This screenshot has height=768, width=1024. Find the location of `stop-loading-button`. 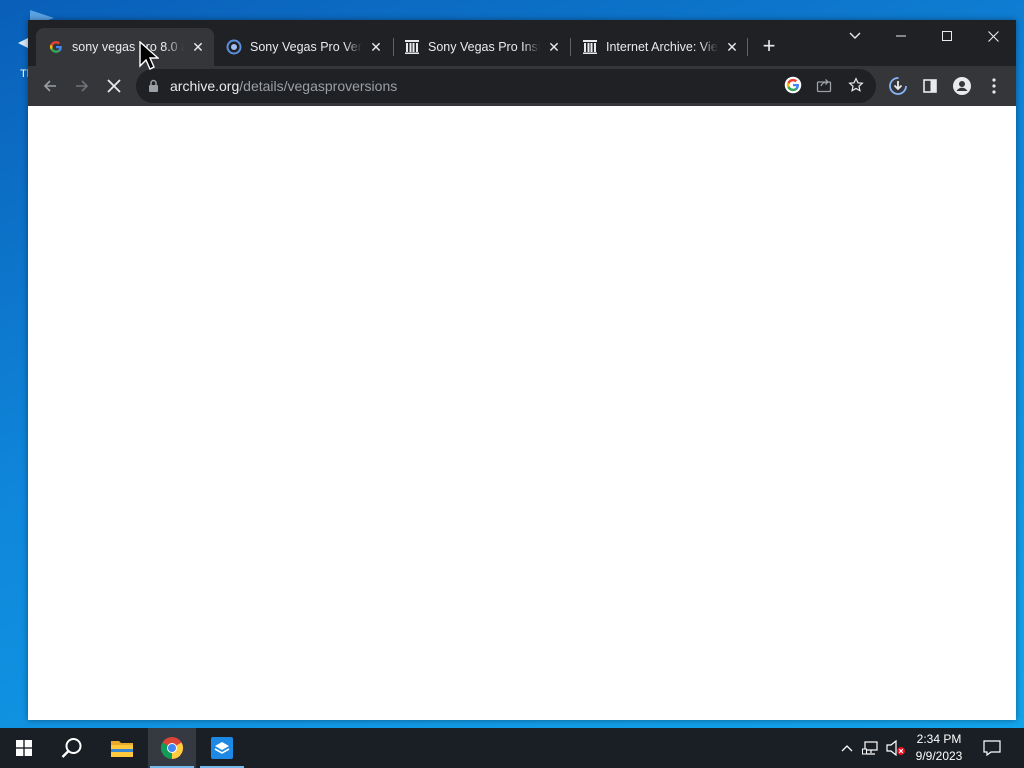

stop-loading-button is located at coordinates (114, 86).